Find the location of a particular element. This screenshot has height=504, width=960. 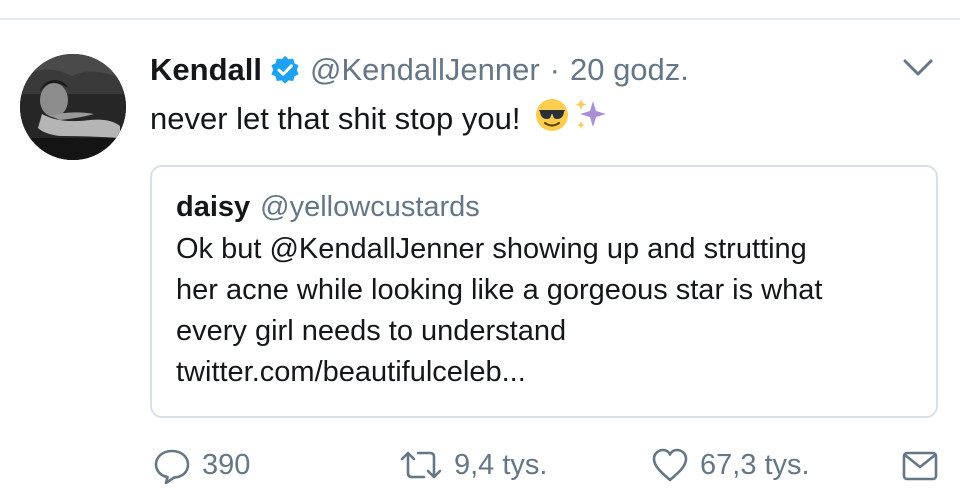

tweet-actions-bar: 390 9,4 tys. 67,3 tys. is located at coordinates (480, 465).